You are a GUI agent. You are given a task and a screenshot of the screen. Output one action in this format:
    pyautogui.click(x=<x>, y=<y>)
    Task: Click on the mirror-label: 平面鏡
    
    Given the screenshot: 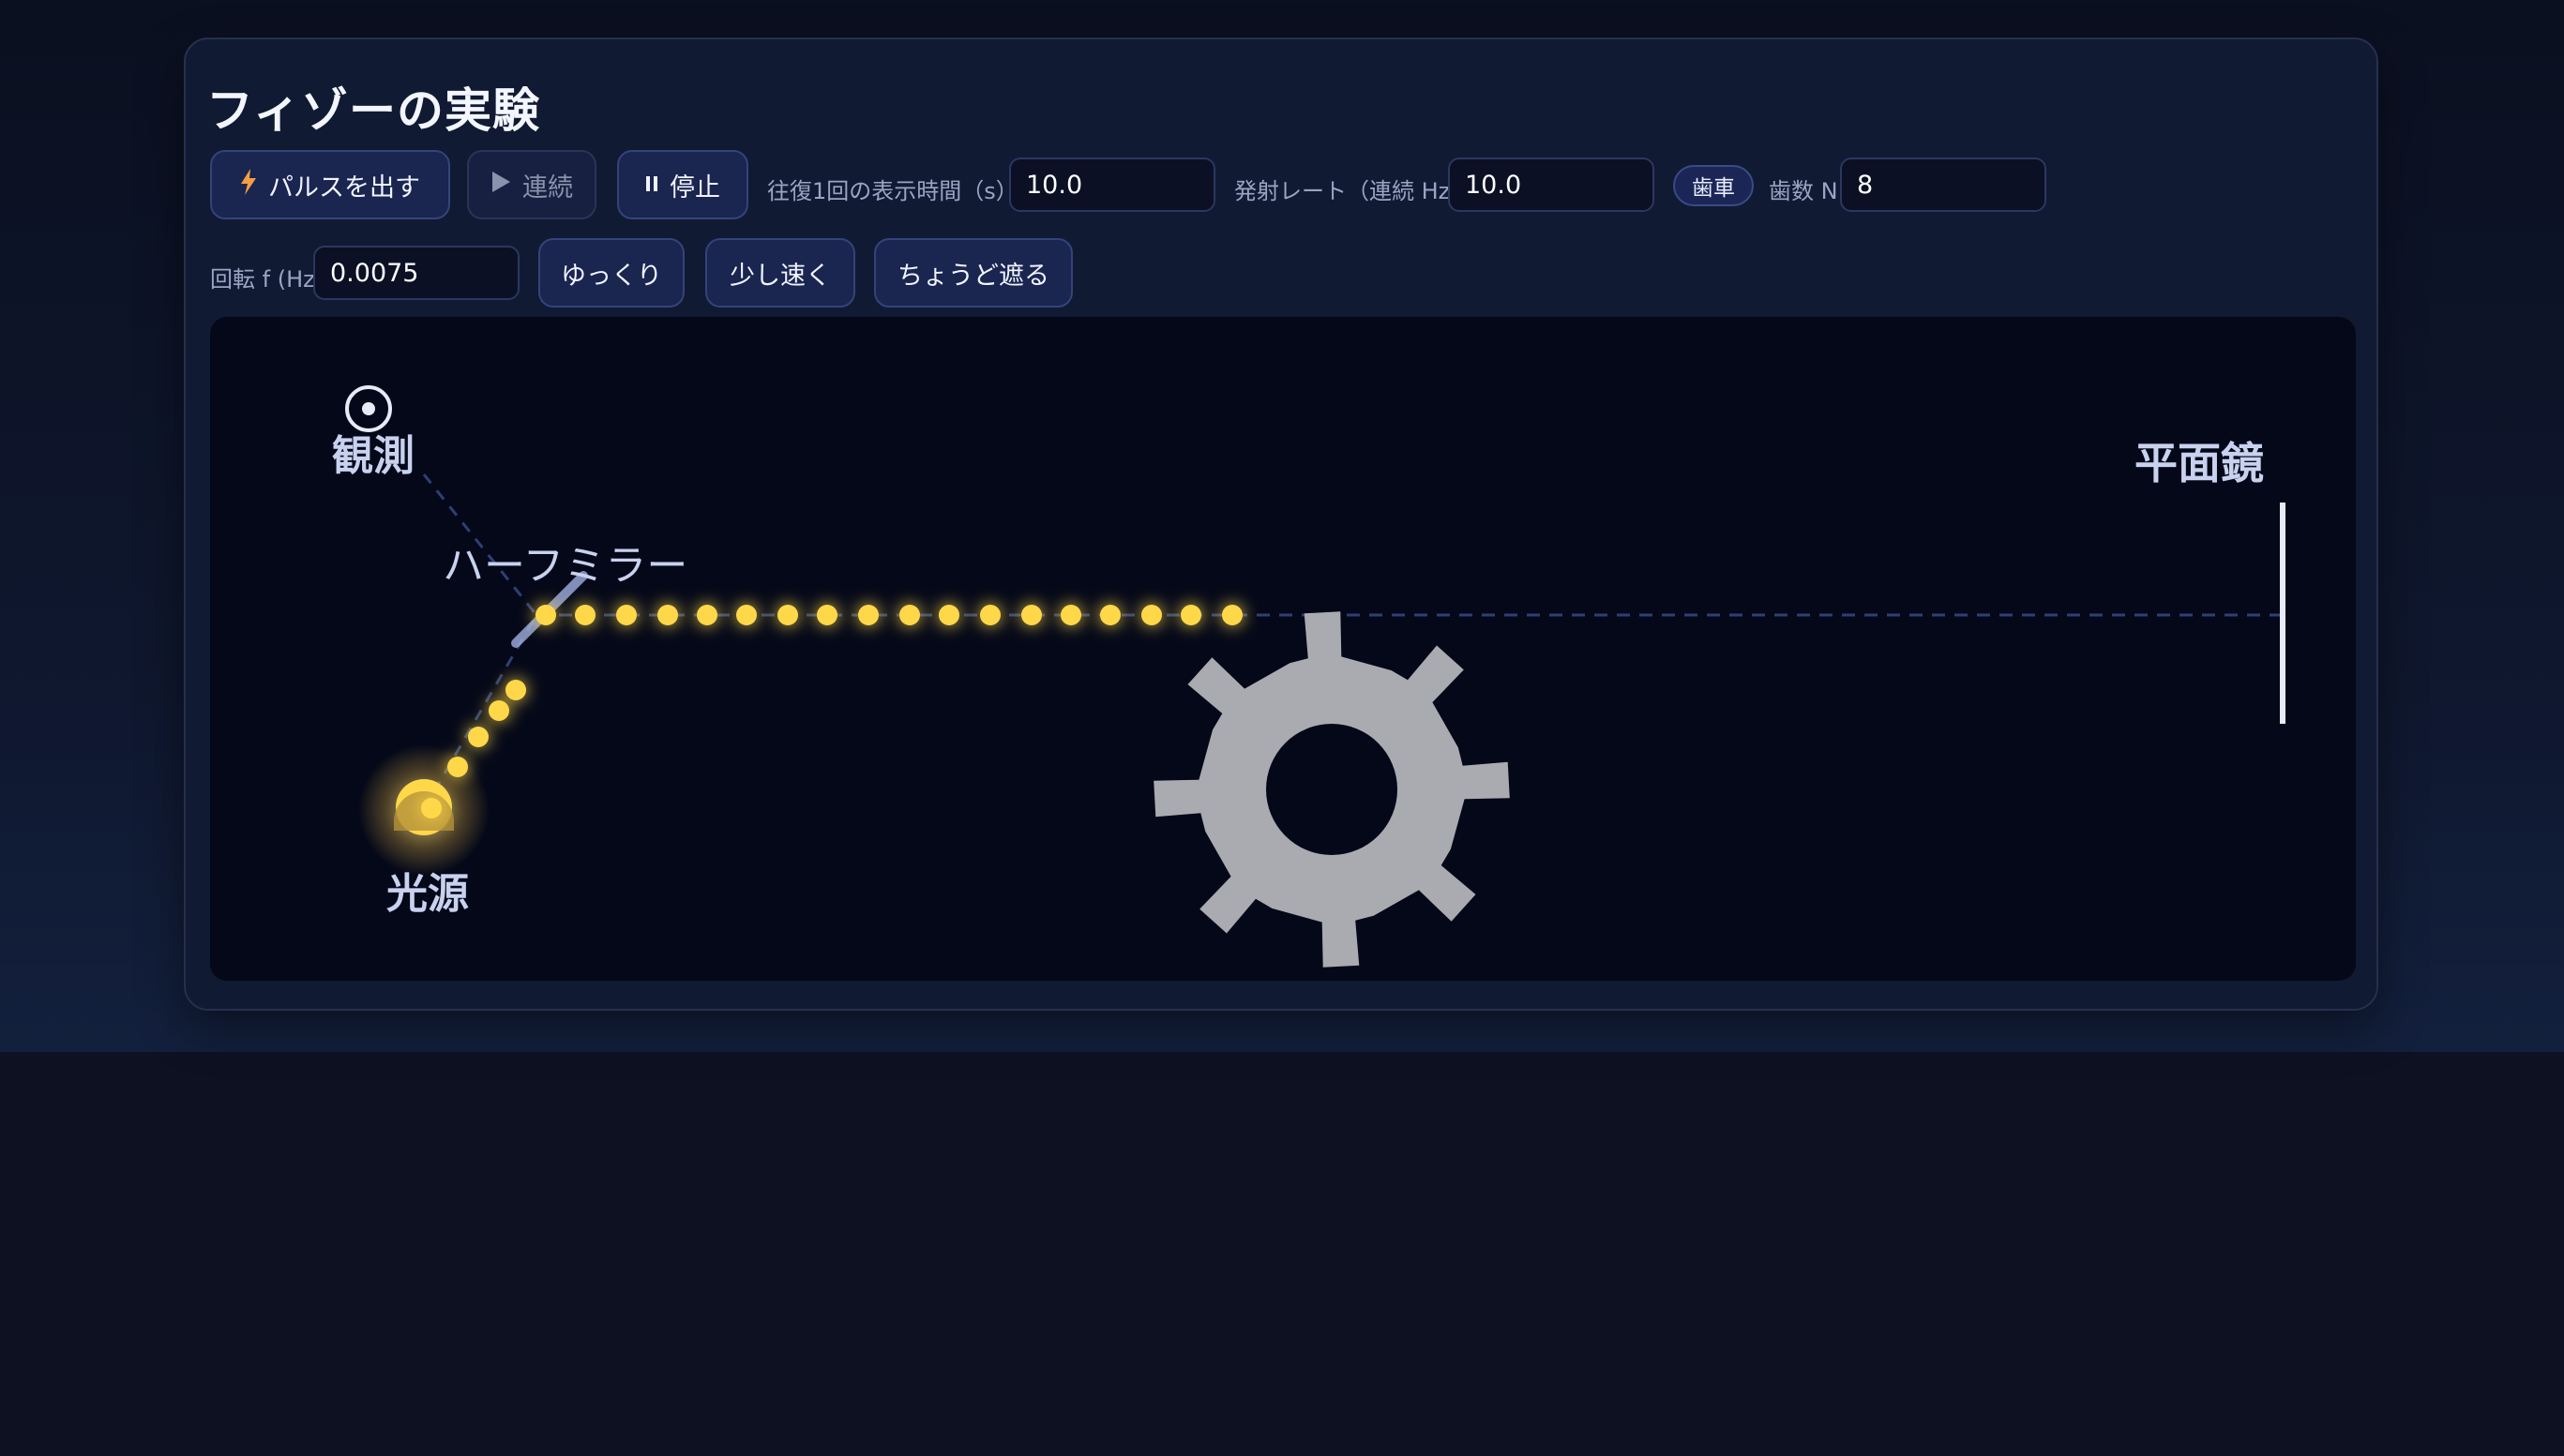 What is the action you would take?
    pyautogui.click(x=2199, y=463)
    